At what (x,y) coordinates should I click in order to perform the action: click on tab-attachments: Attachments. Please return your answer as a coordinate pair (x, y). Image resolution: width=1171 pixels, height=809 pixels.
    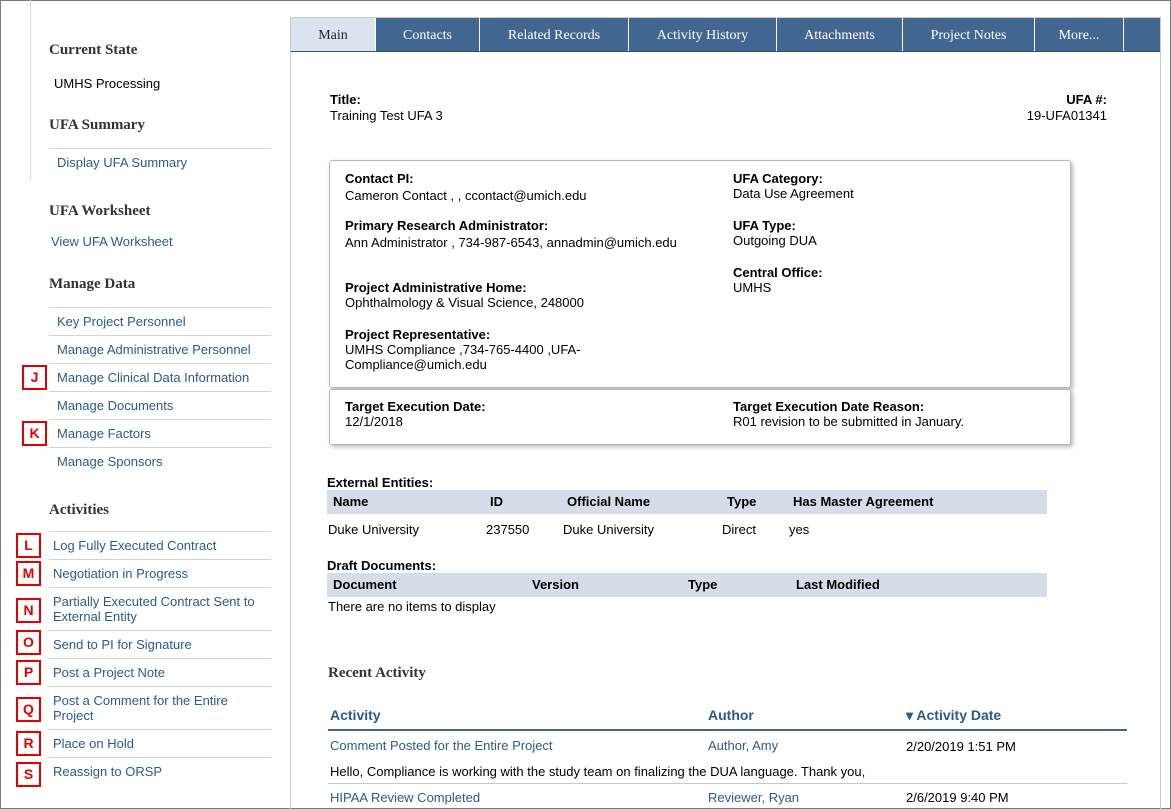
    Looking at the image, I should click on (840, 34).